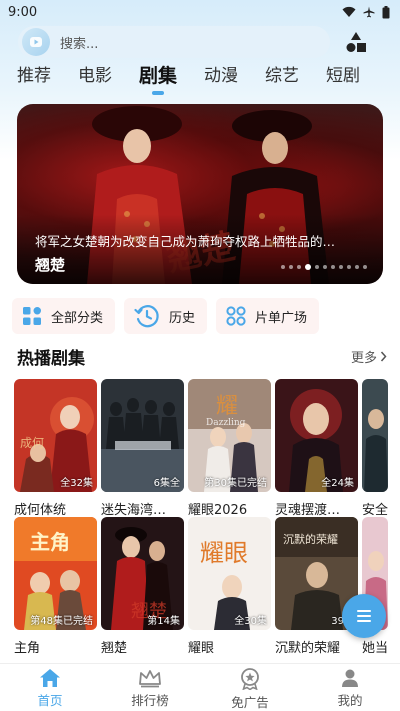 Image resolution: width=400 pixels, height=711 pixels. Describe the element at coordinates (350, 687) in the screenshot. I see `nav-profile: 我的` at that location.